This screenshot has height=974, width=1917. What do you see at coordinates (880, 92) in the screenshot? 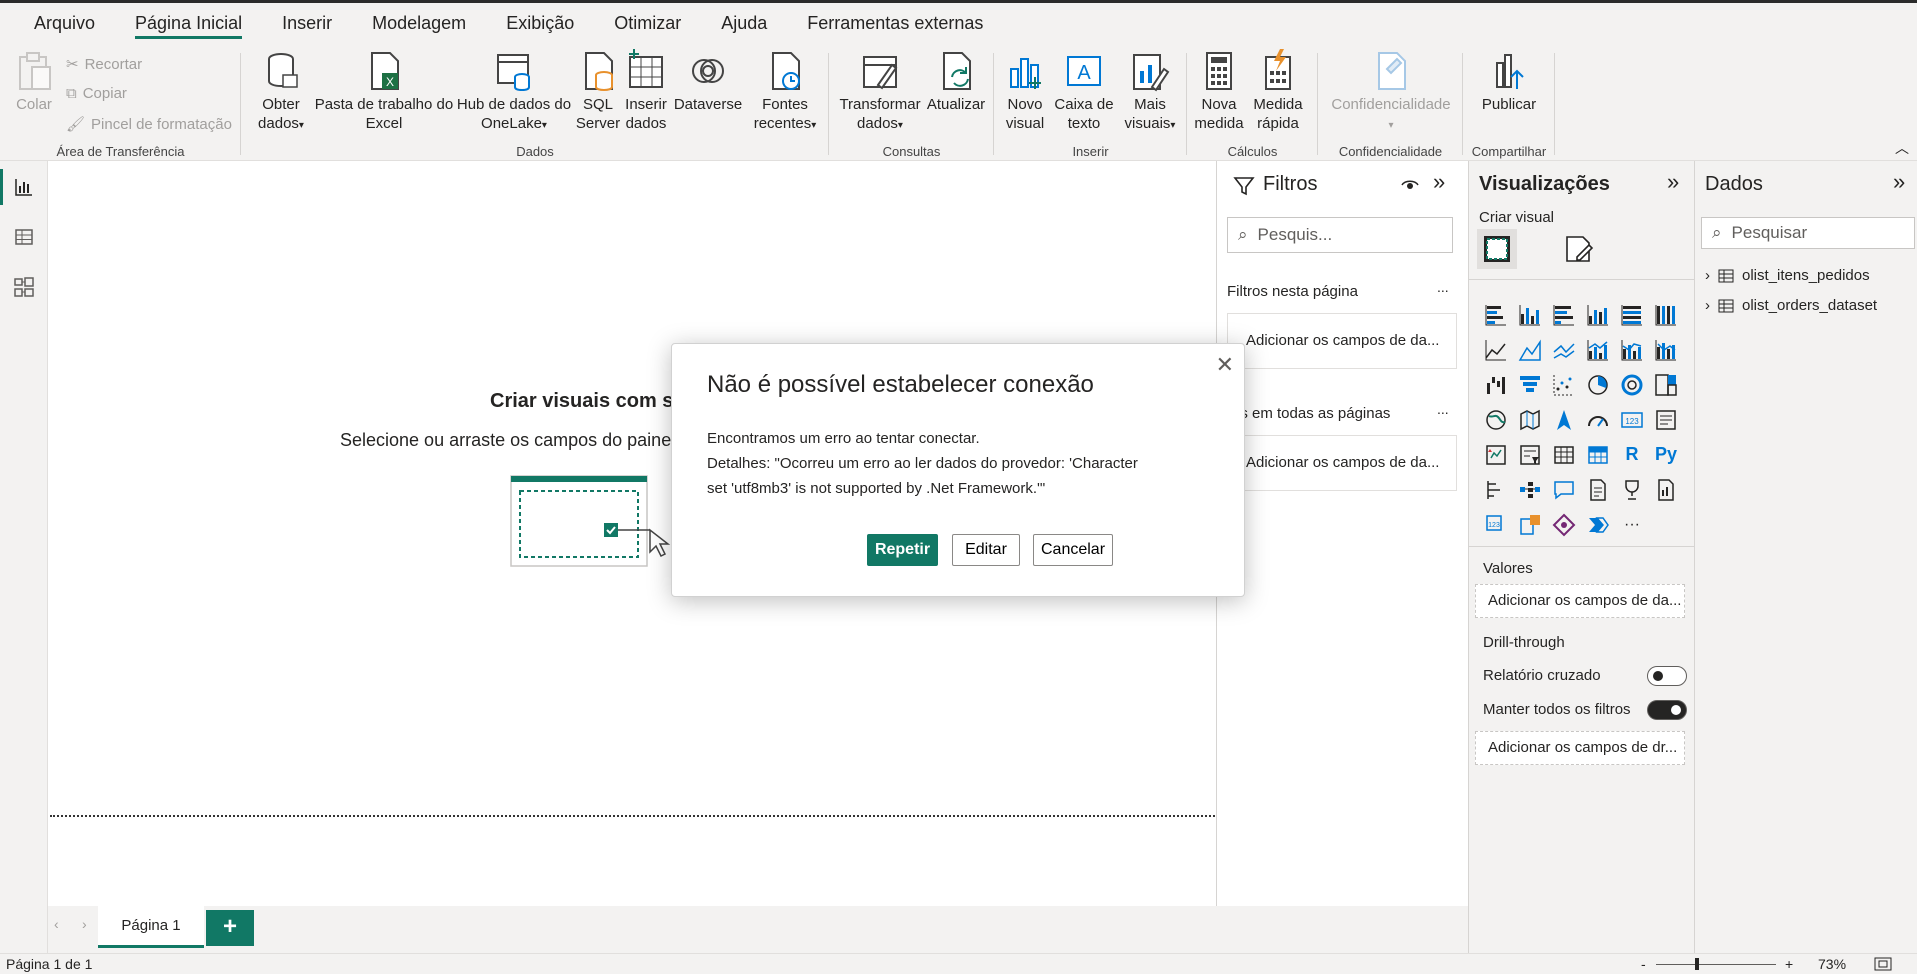
I see `transform-data-button: Transformar dados▾` at bounding box center [880, 92].